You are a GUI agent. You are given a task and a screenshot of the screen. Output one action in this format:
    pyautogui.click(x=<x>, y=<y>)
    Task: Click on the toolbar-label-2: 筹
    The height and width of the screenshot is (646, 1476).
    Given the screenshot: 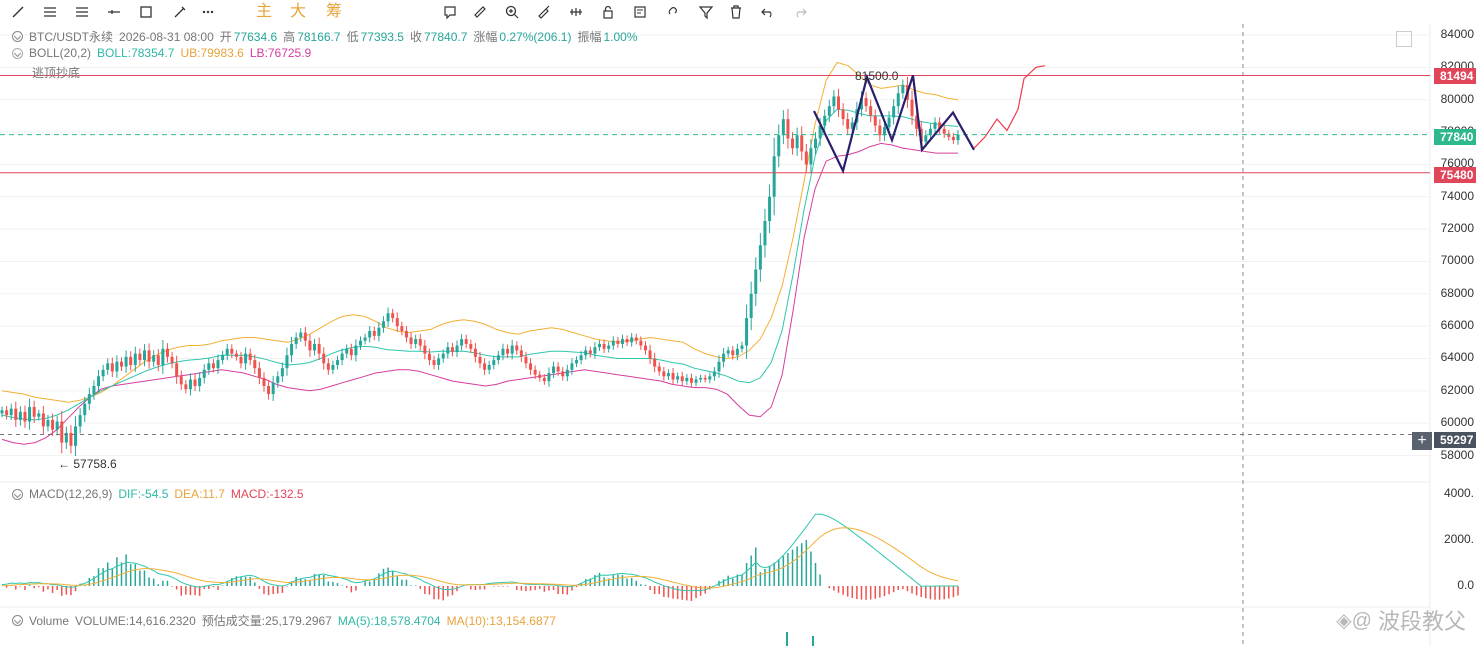 What is the action you would take?
    pyautogui.click(x=334, y=12)
    